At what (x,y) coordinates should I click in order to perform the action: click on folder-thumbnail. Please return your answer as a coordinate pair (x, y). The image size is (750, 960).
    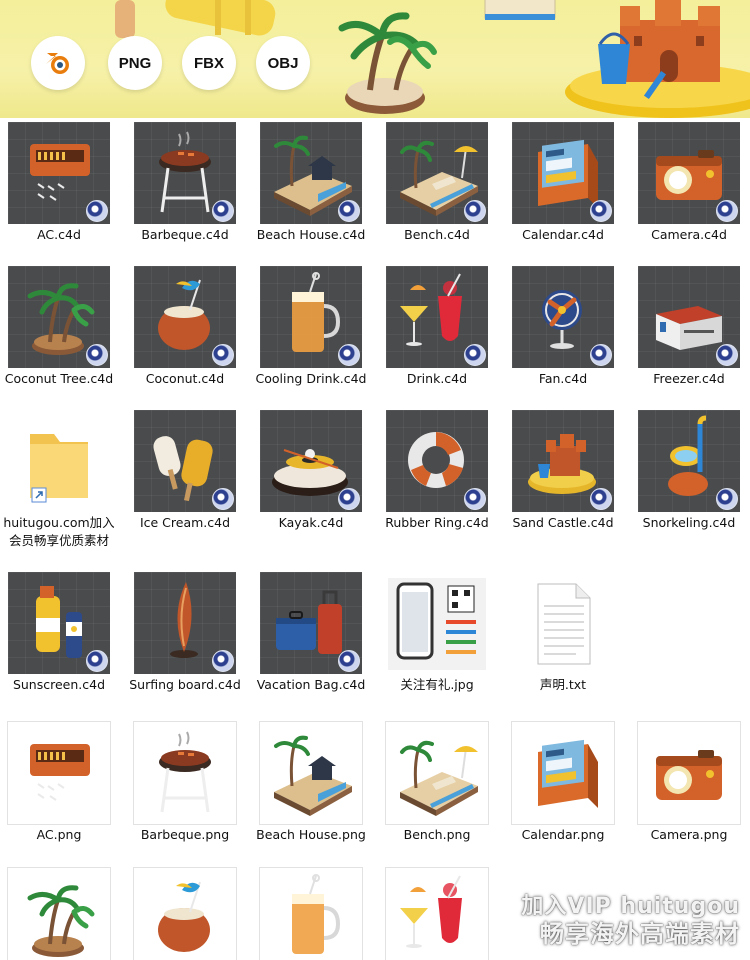
    Looking at the image, I should click on (59, 461).